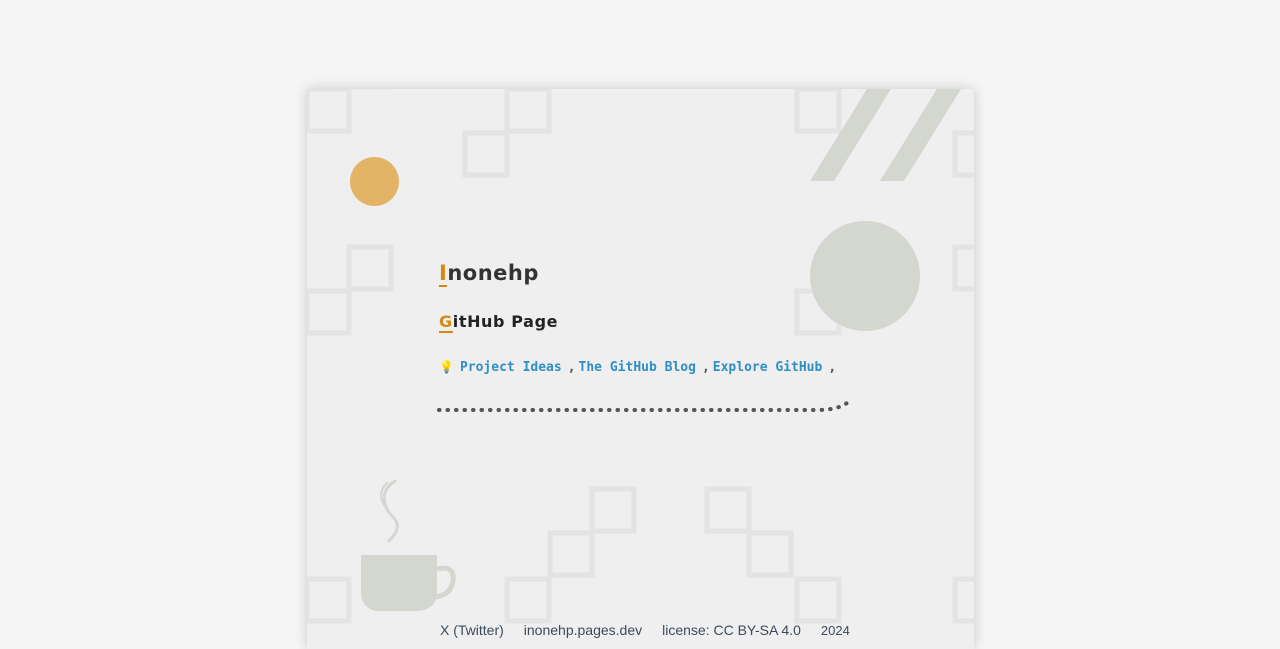 This screenshot has width=1280, height=649. I want to click on lightbulb-icon: 💡, so click(446, 367).